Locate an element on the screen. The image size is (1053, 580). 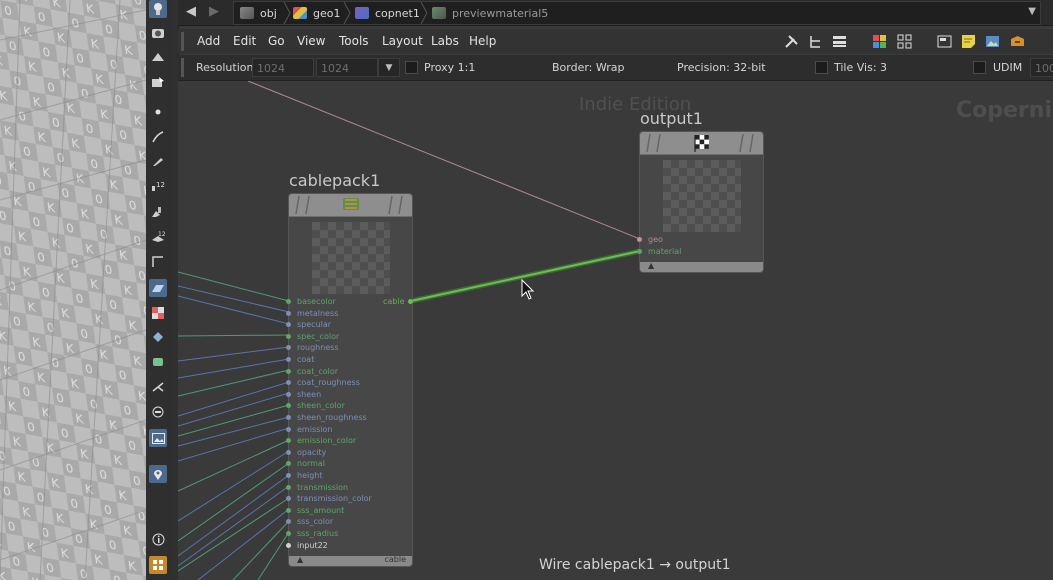
cablepack-node-header is located at coordinates (350, 205).